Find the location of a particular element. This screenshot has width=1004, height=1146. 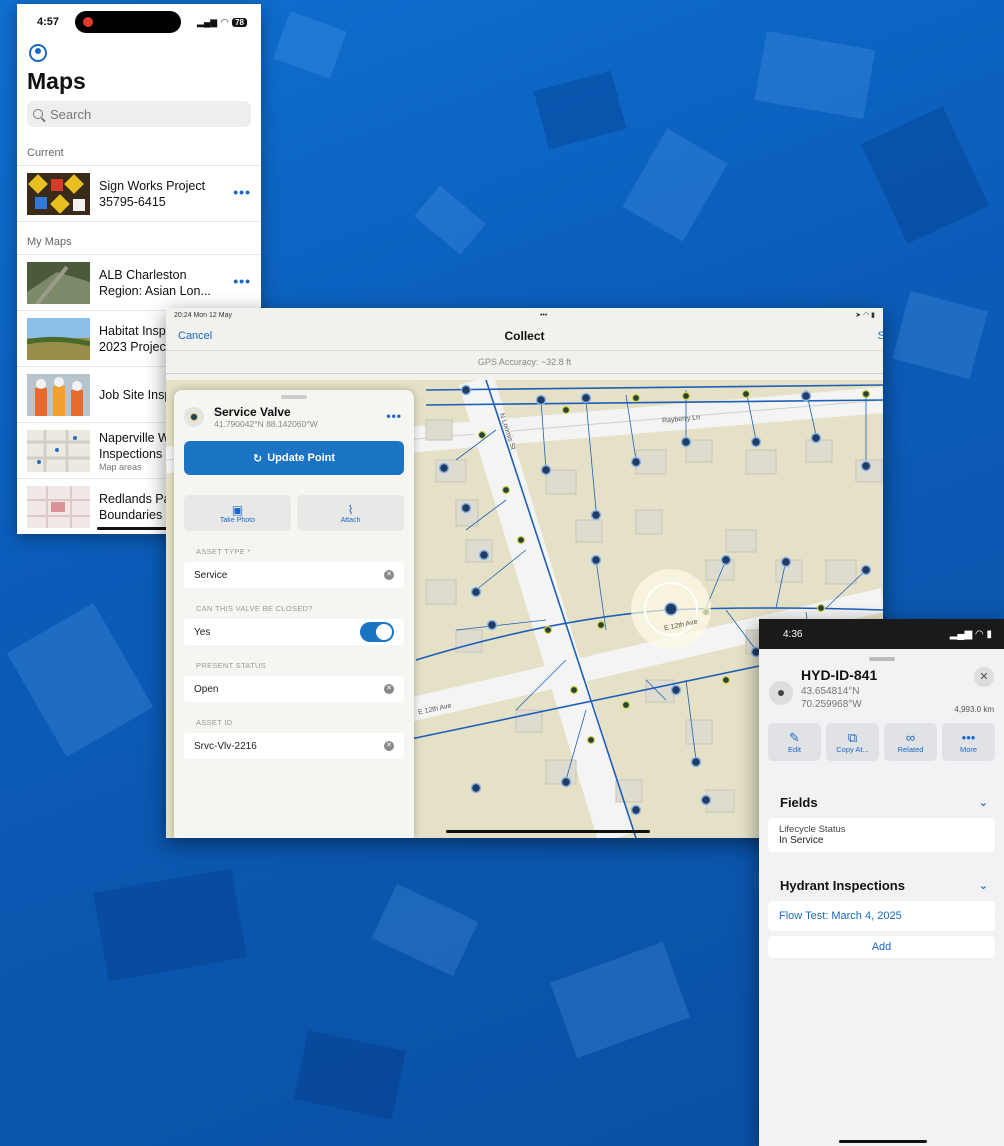

attach-button: ⌇ Attach is located at coordinates (350, 513).